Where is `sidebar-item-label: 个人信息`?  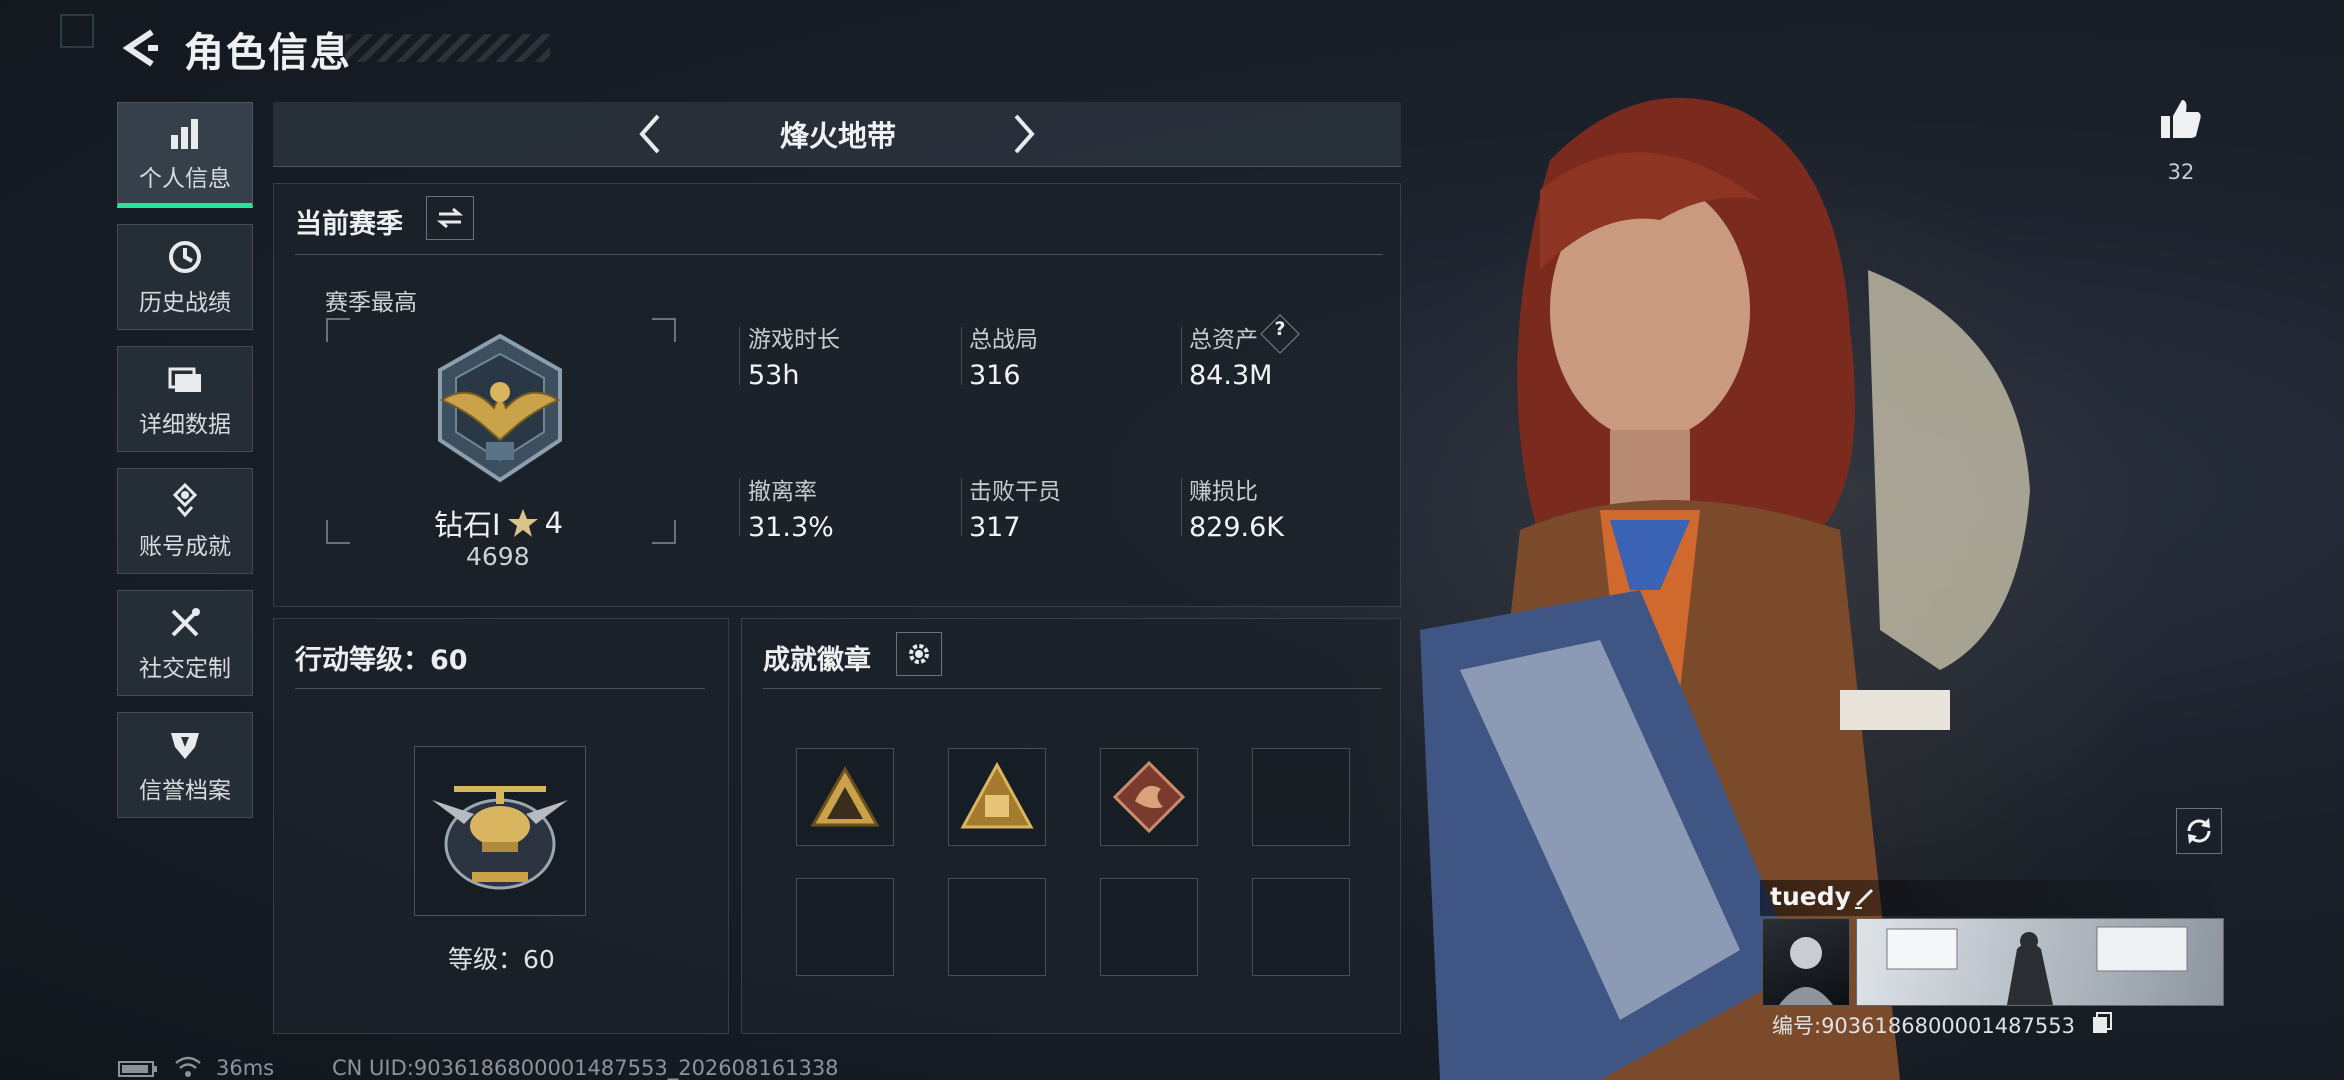 sidebar-item-label: 个人信息 is located at coordinates (185, 179).